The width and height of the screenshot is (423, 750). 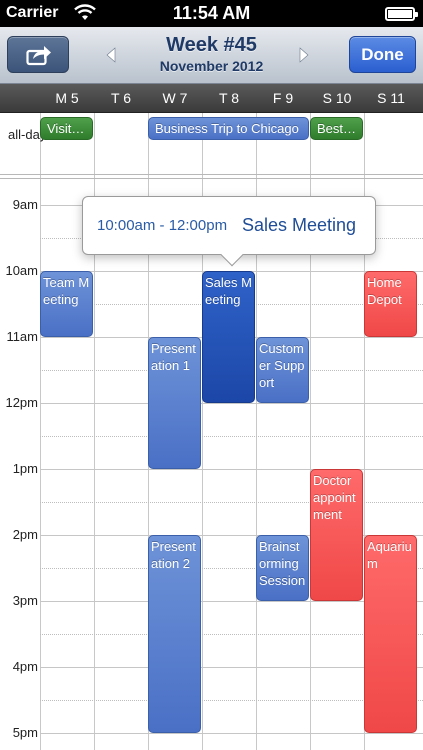 What do you see at coordinates (162, 225) in the screenshot?
I see `popover-time: 10:00am - 12:00pm` at bounding box center [162, 225].